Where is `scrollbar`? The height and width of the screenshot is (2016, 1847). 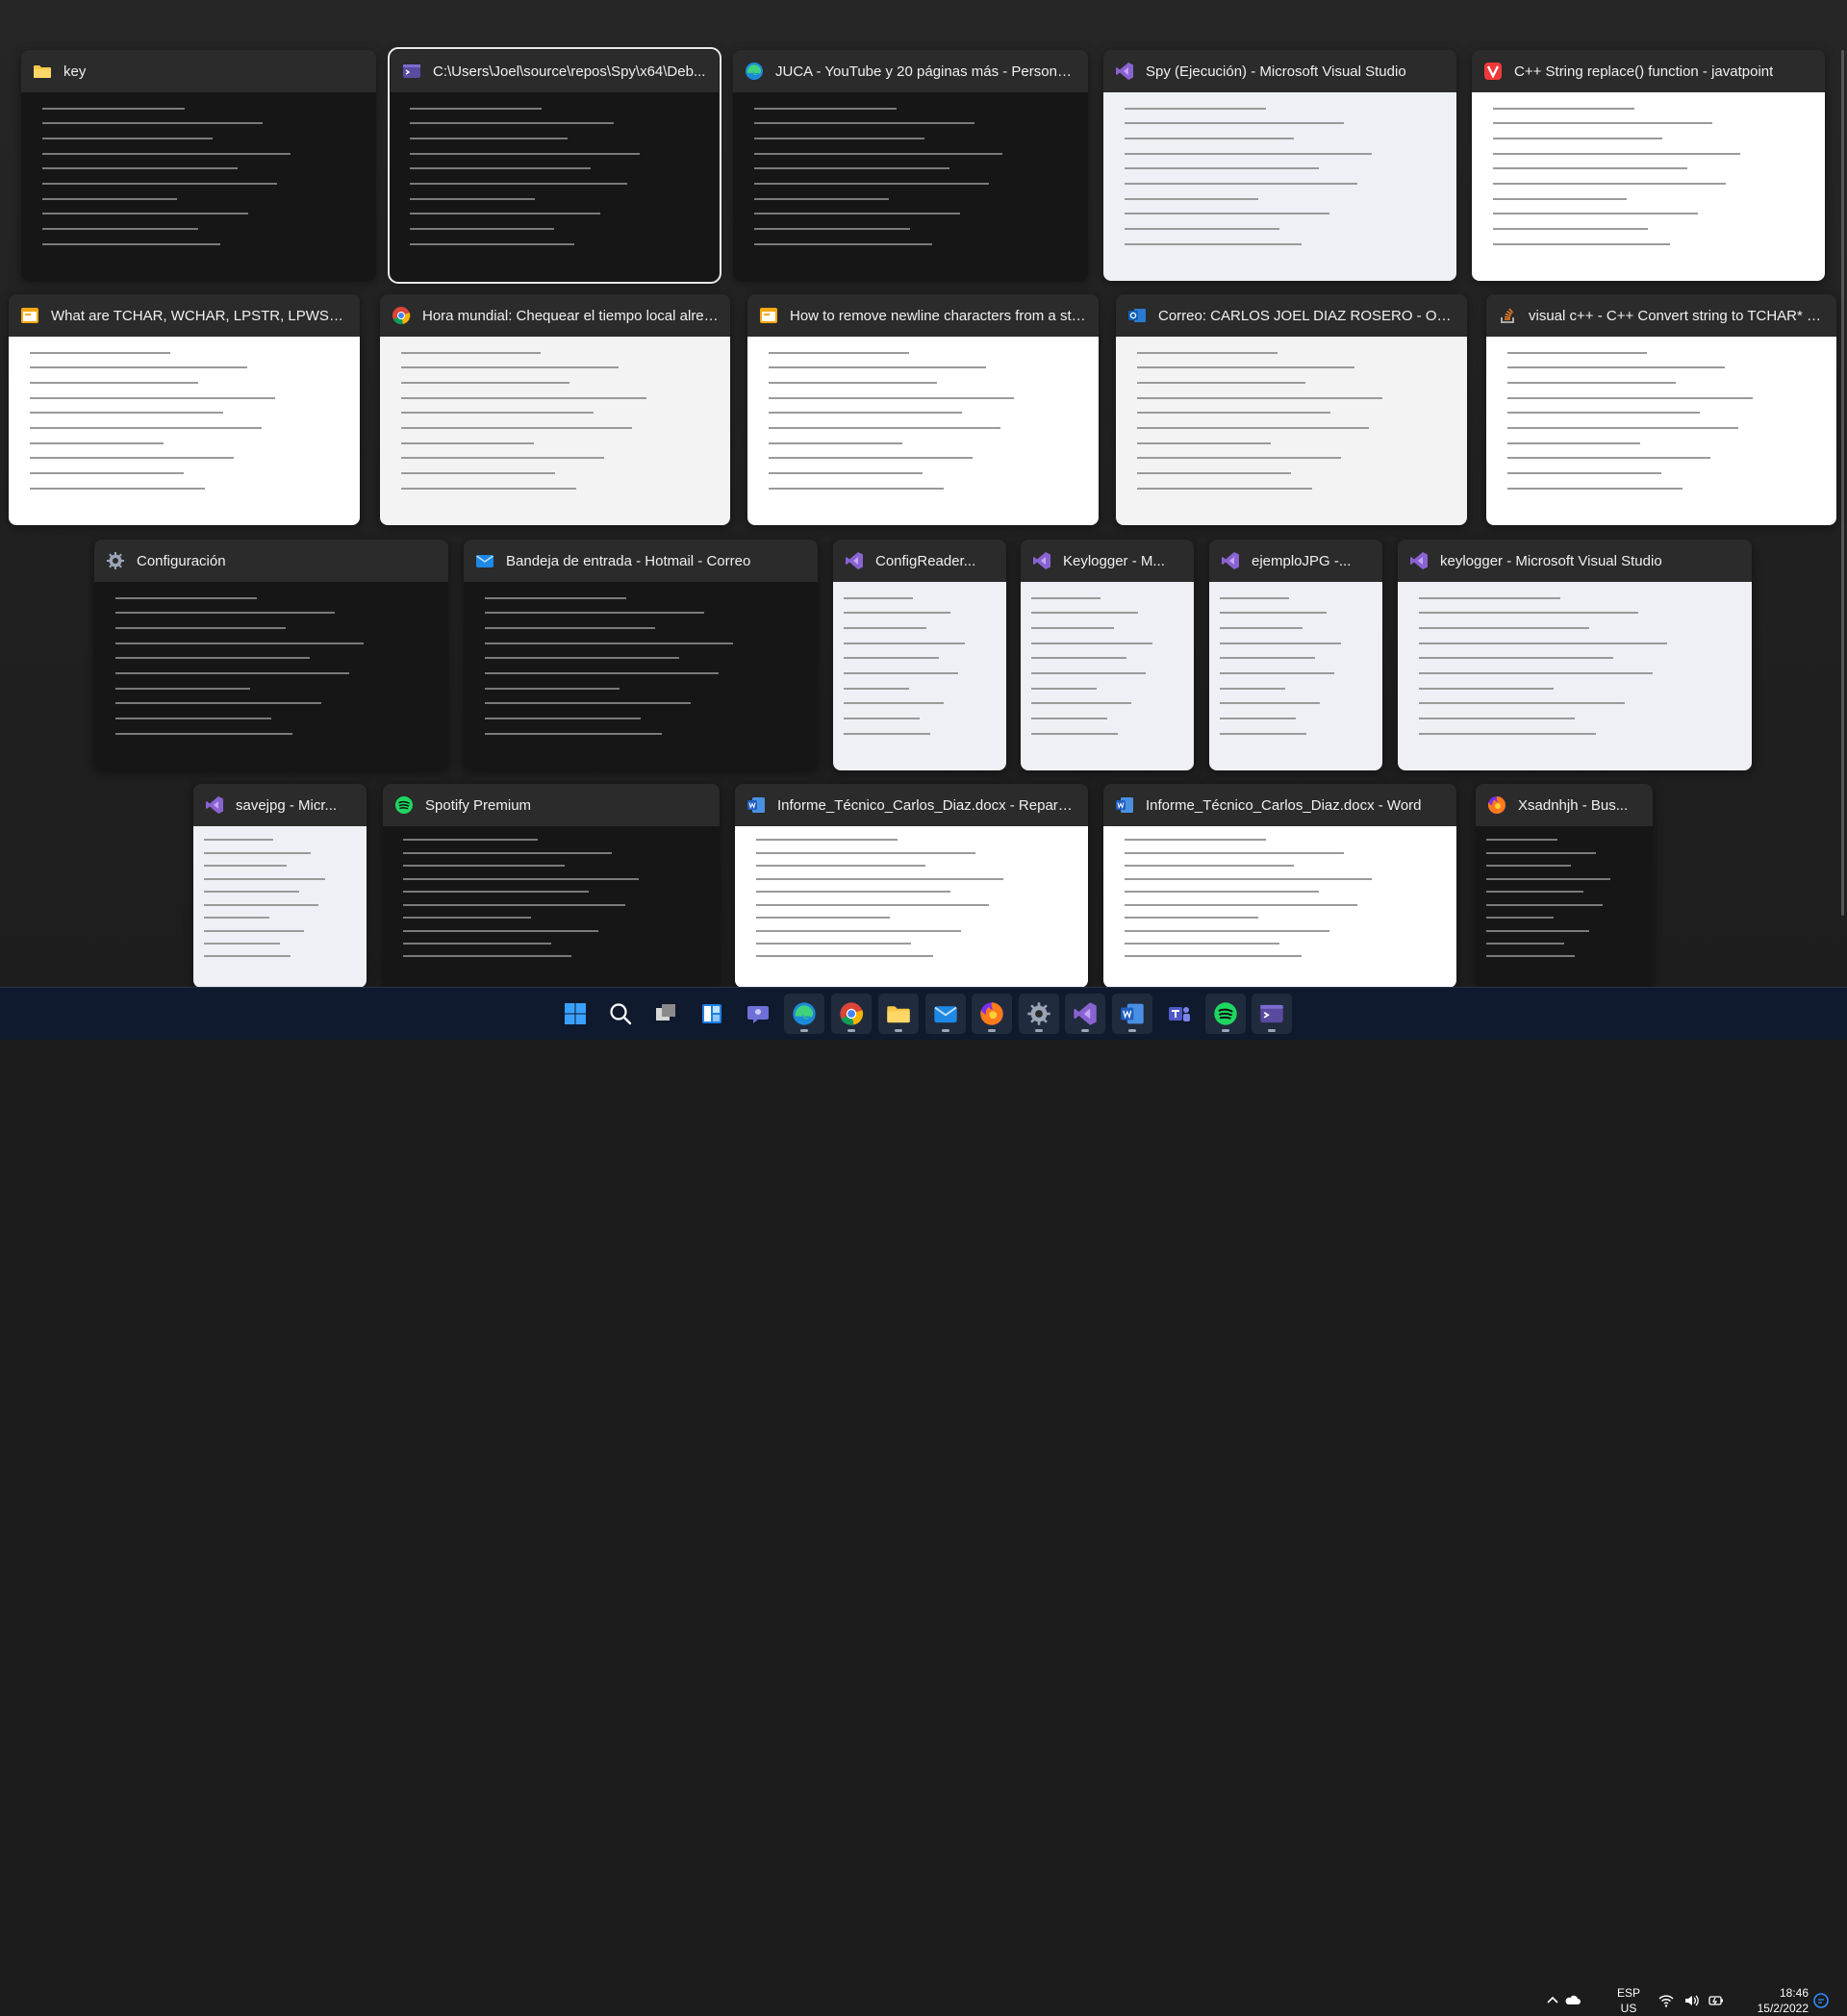 scrollbar is located at coordinates (1843, 483).